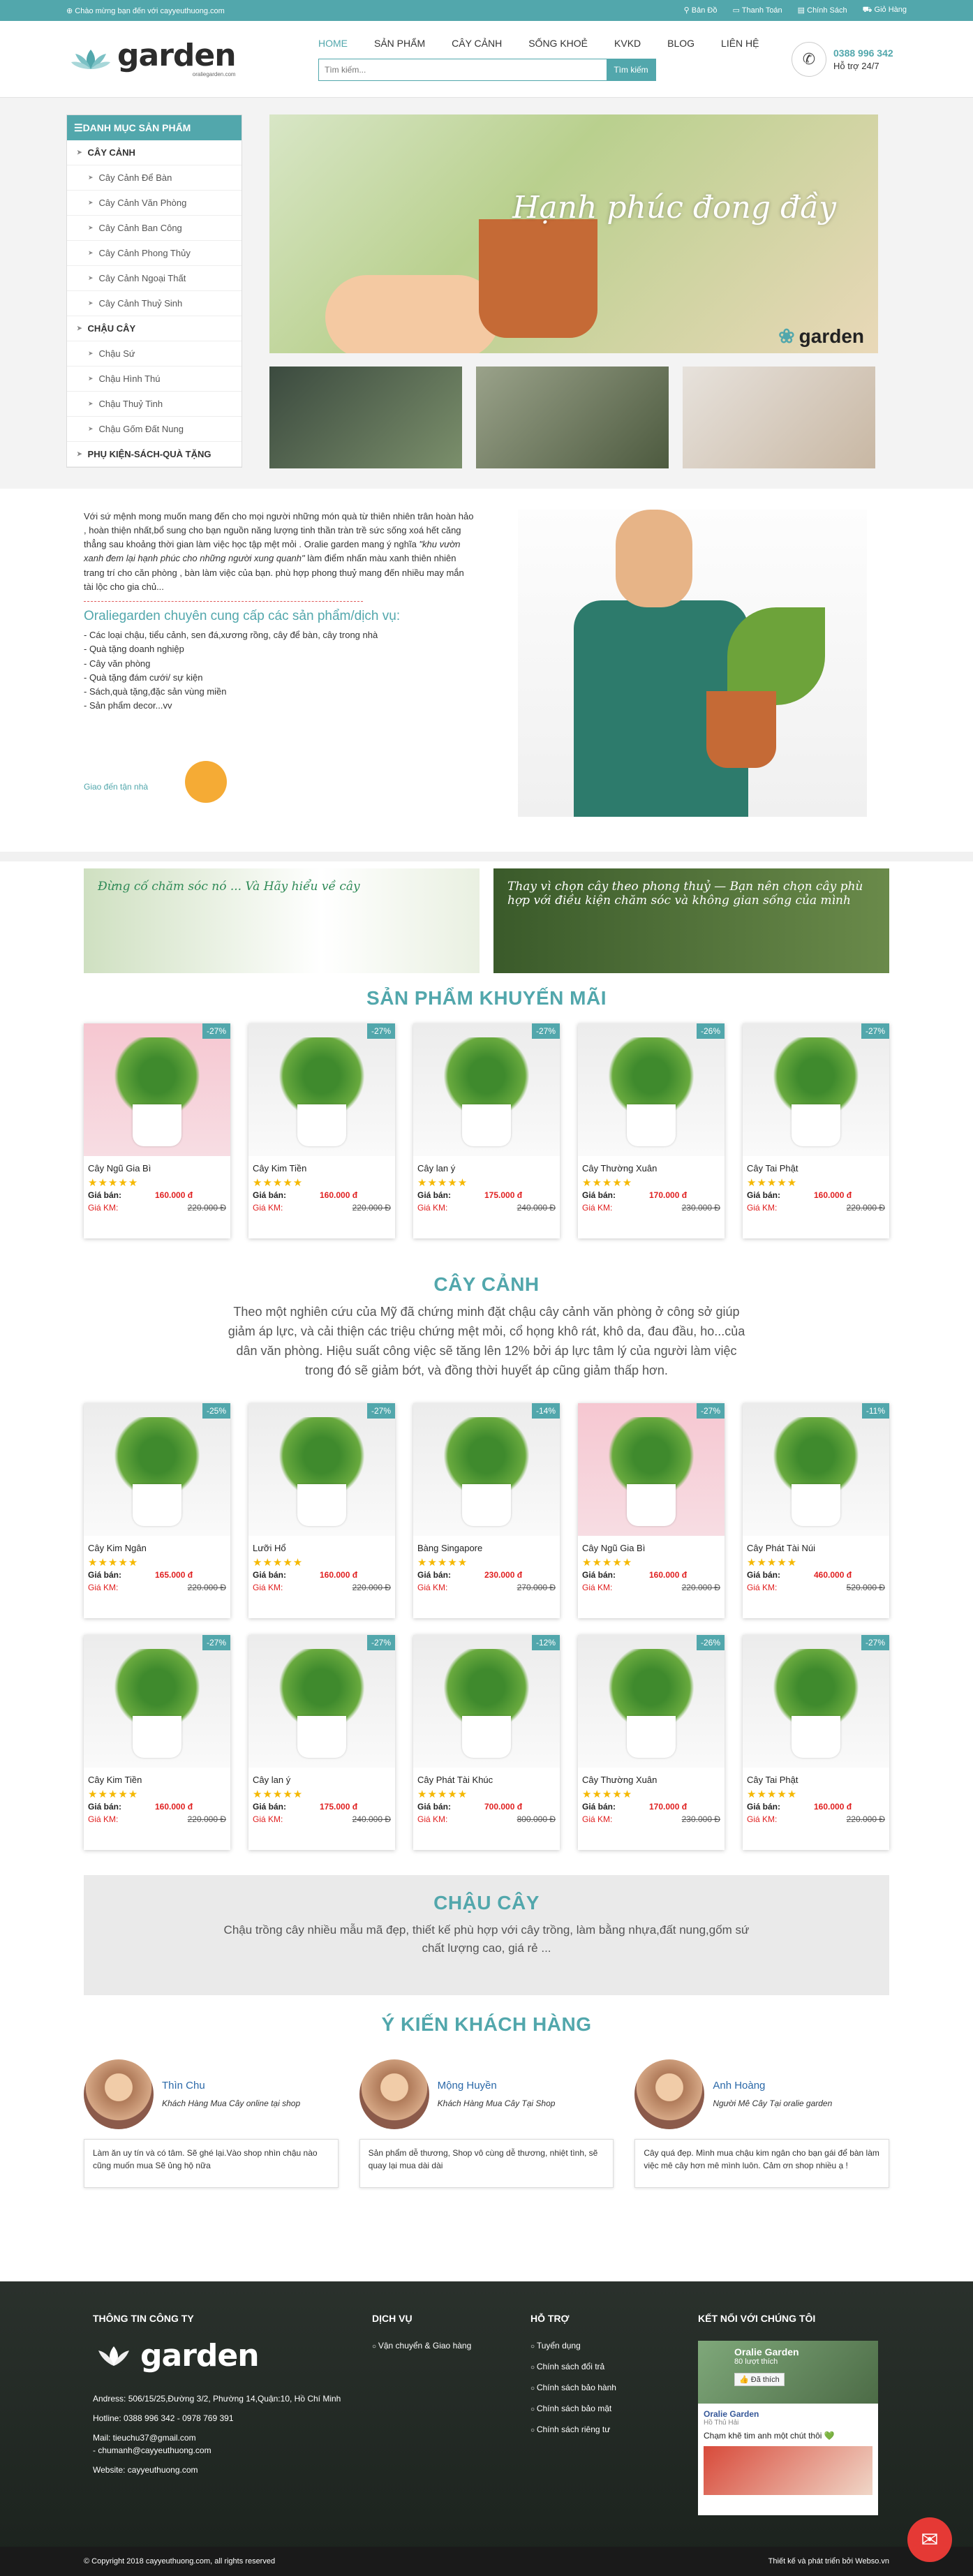 The height and width of the screenshot is (2576, 973). What do you see at coordinates (930, 2539) in the screenshot?
I see `messenger-chat-icon: ✉` at bounding box center [930, 2539].